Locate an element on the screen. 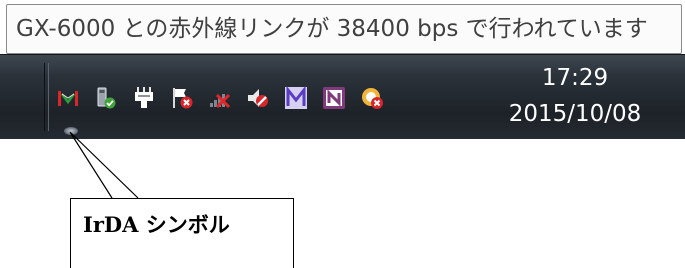 The image size is (685, 268). callout-box: IrDA シンボル is located at coordinates (182, 233).